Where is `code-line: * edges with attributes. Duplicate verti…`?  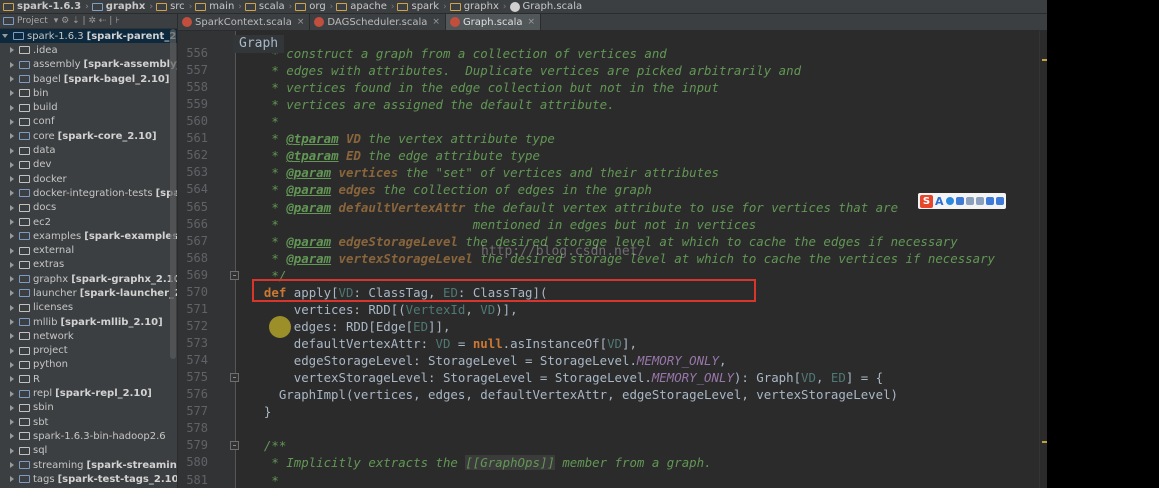
code-line: * edges with attributes. Duplicate verti… is located at coordinates (525, 70).